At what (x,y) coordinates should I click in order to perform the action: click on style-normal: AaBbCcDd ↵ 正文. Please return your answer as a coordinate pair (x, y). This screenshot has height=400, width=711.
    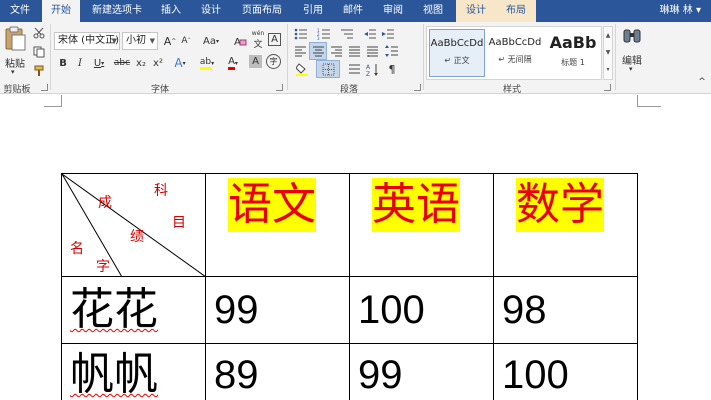
    Looking at the image, I should click on (457, 53).